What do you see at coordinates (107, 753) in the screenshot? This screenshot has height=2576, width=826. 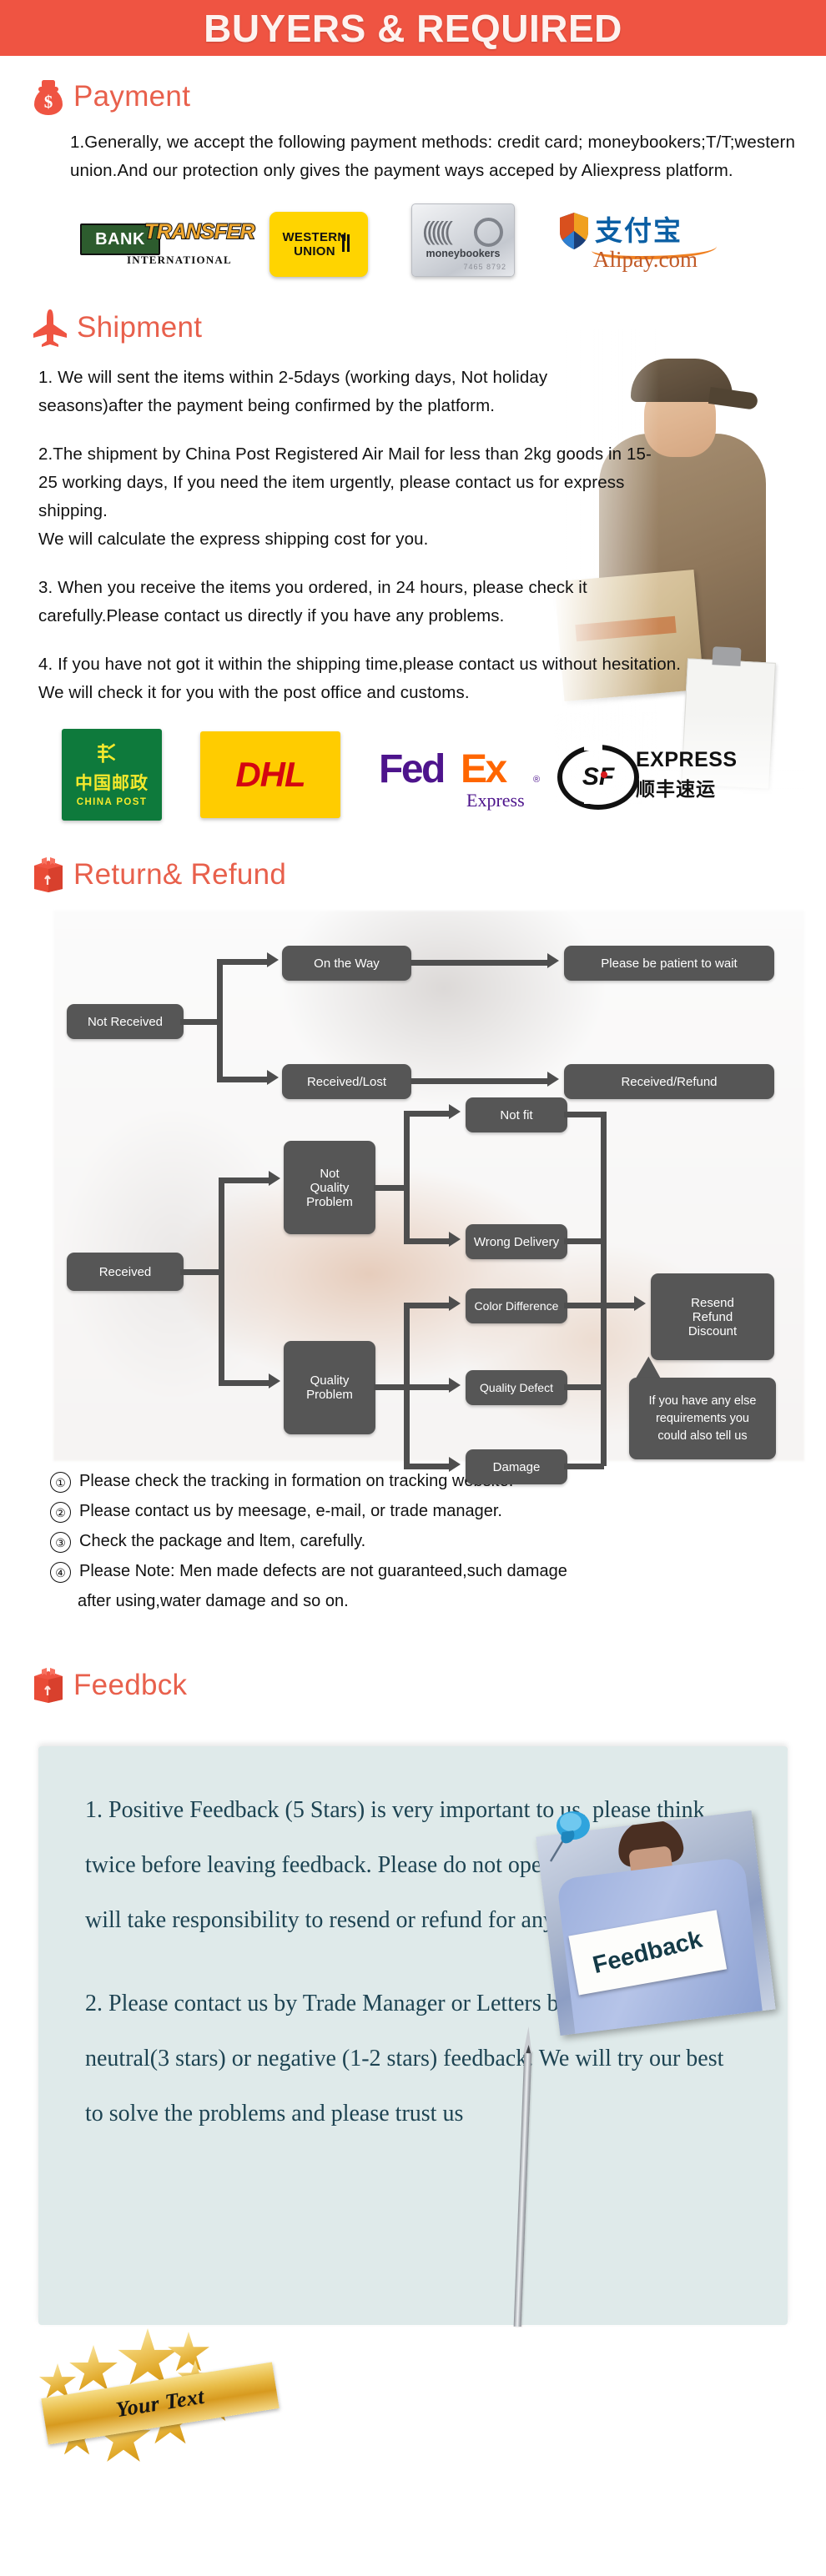 I see `china-post-emblem-icon` at bounding box center [107, 753].